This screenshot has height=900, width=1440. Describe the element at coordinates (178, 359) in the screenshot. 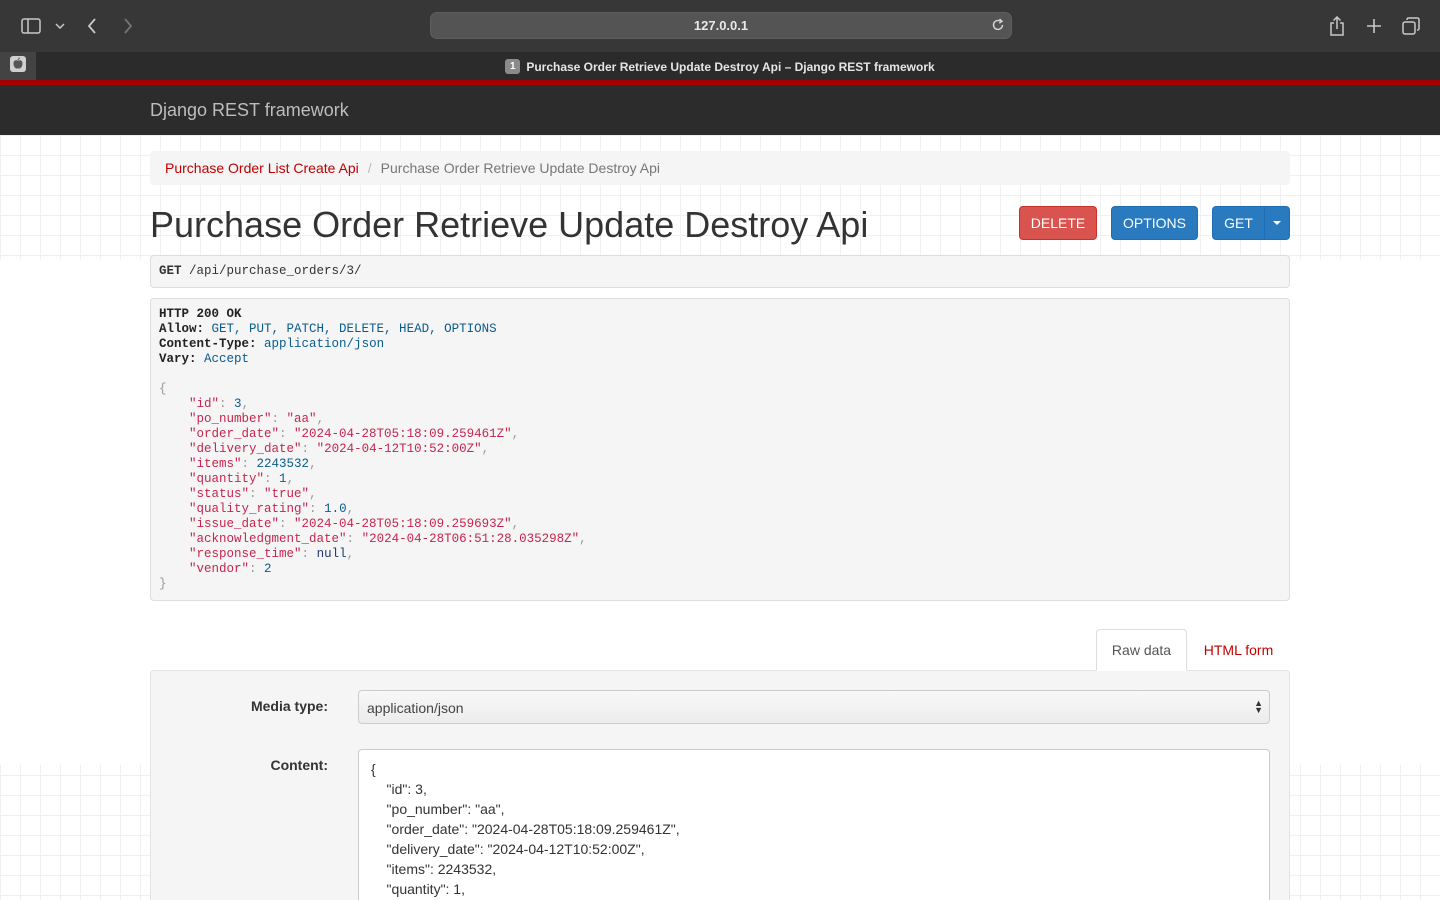

I see `header-name: Vary:` at that location.